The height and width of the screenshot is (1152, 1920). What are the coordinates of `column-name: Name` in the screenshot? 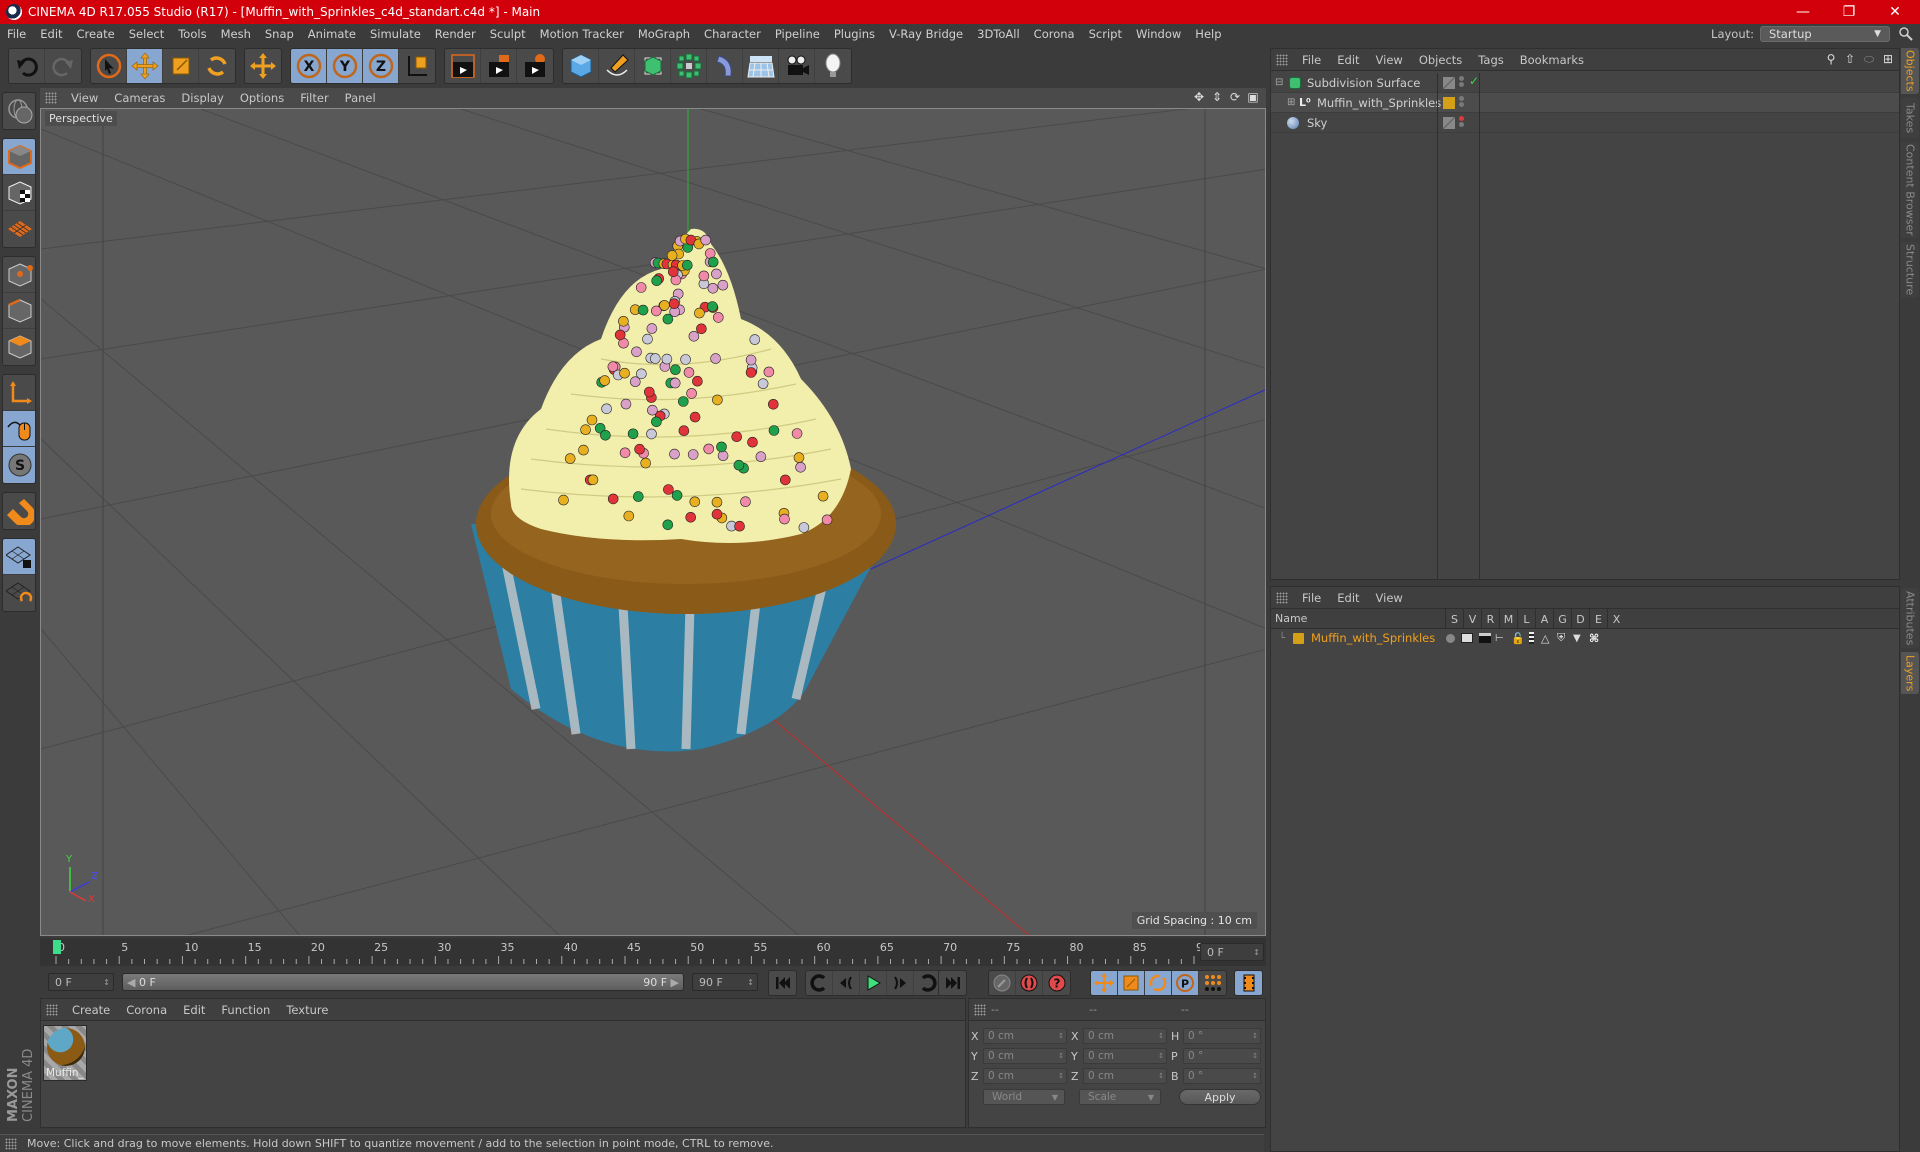 It's located at (1291, 618).